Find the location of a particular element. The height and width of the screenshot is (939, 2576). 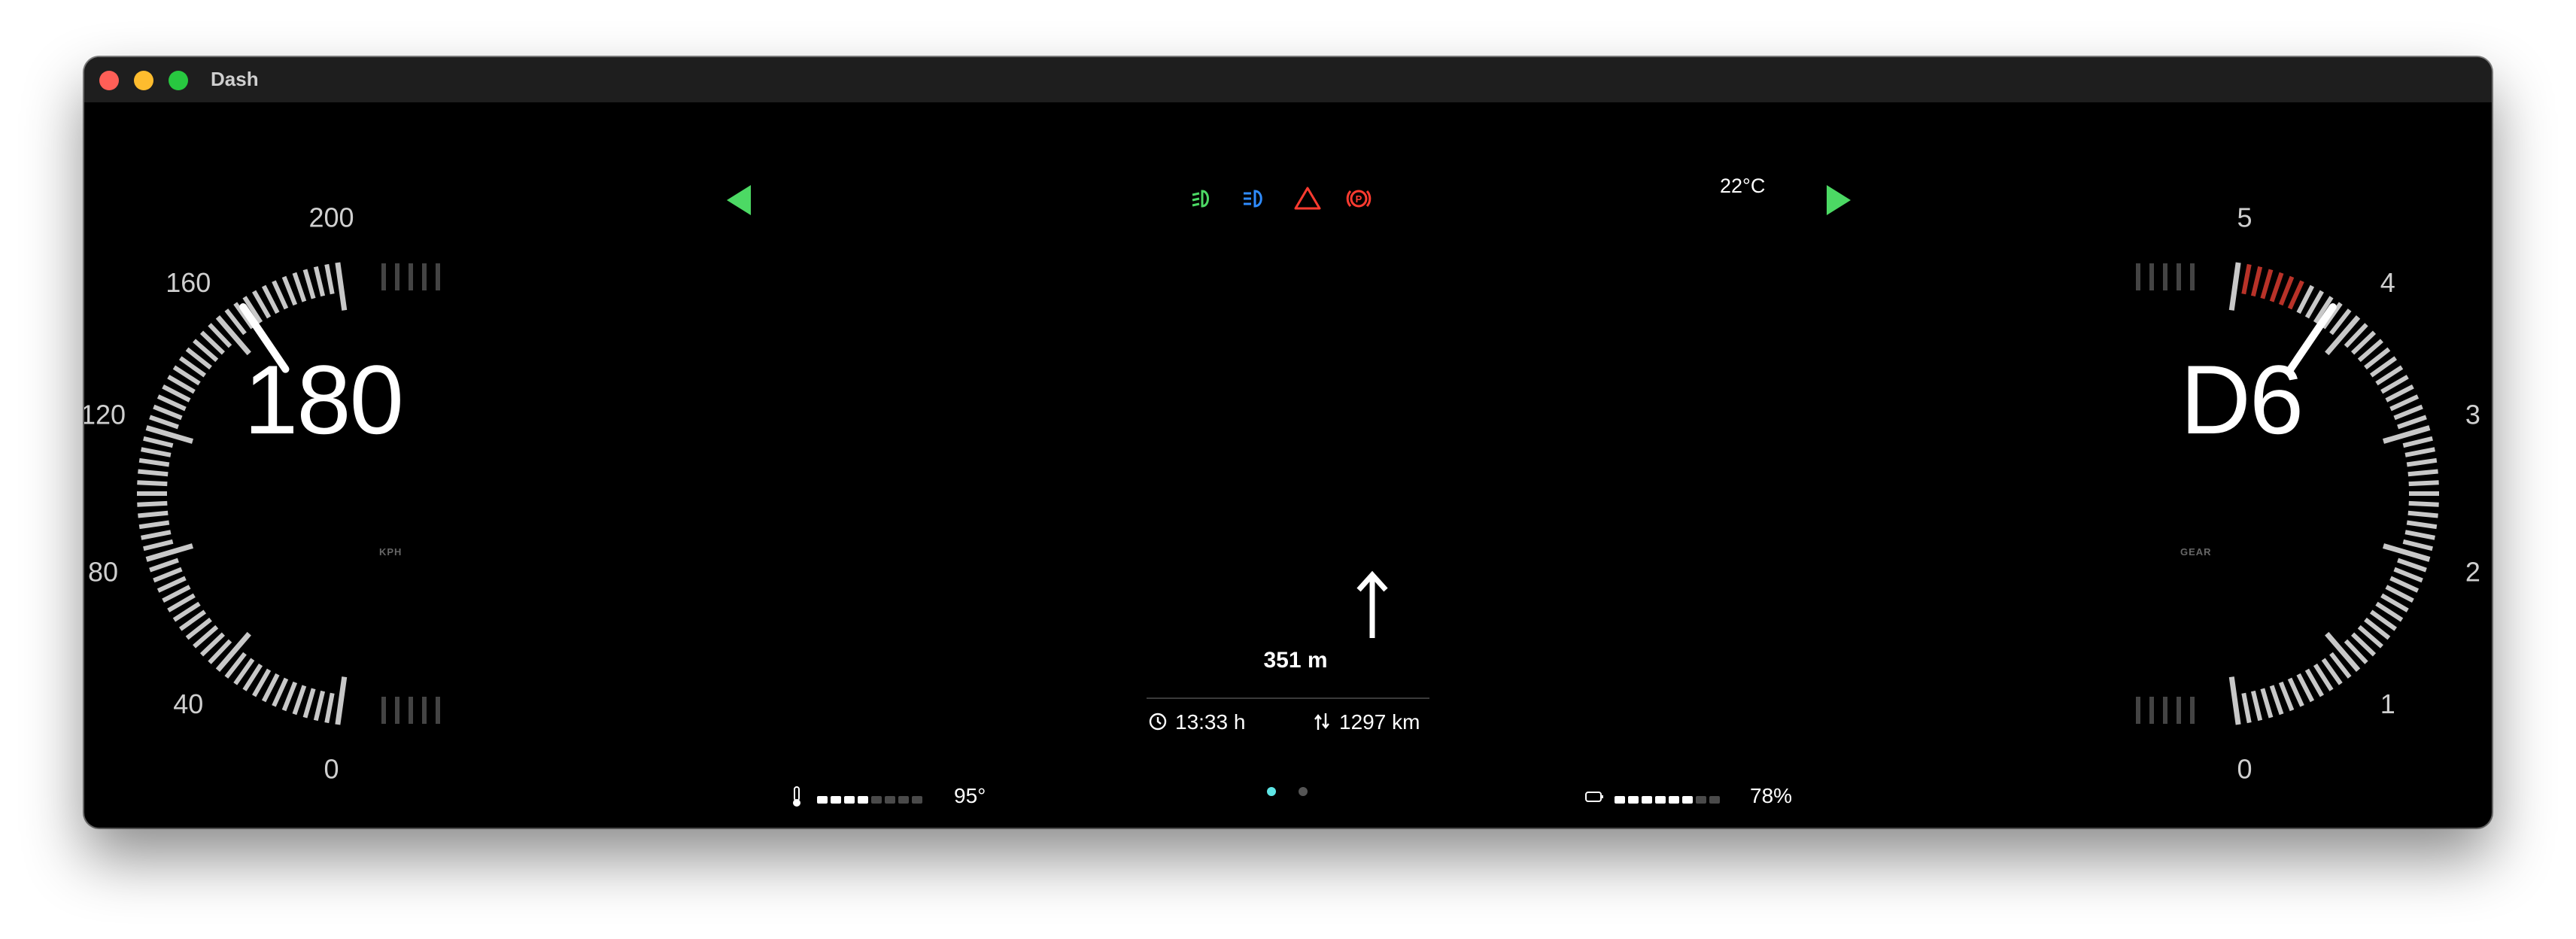

gauge-label: 160 is located at coordinates (189, 282).